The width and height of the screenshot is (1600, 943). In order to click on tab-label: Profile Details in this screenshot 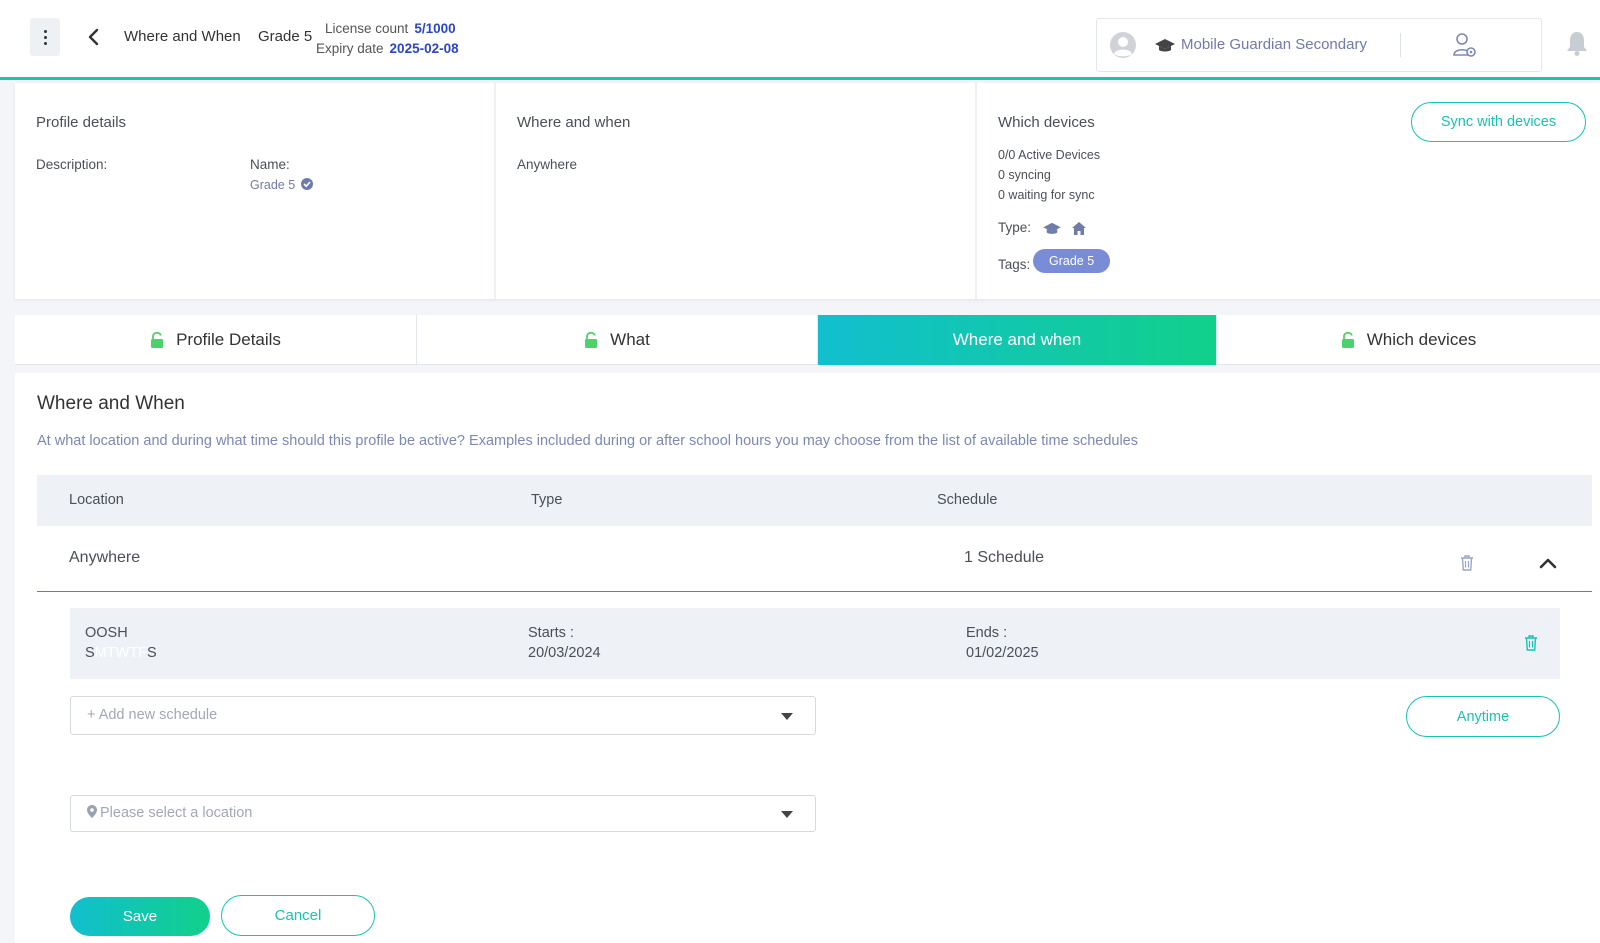, I will do `click(228, 339)`.